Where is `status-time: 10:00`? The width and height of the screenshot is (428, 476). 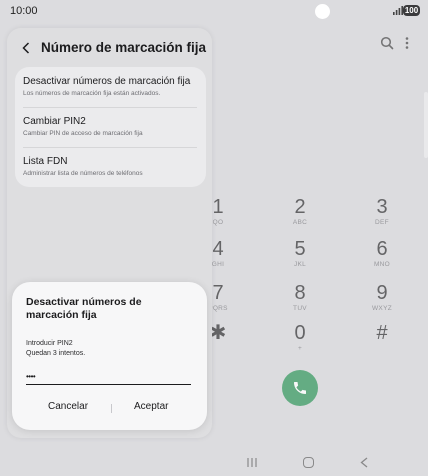 status-time: 10:00 is located at coordinates (24, 11).